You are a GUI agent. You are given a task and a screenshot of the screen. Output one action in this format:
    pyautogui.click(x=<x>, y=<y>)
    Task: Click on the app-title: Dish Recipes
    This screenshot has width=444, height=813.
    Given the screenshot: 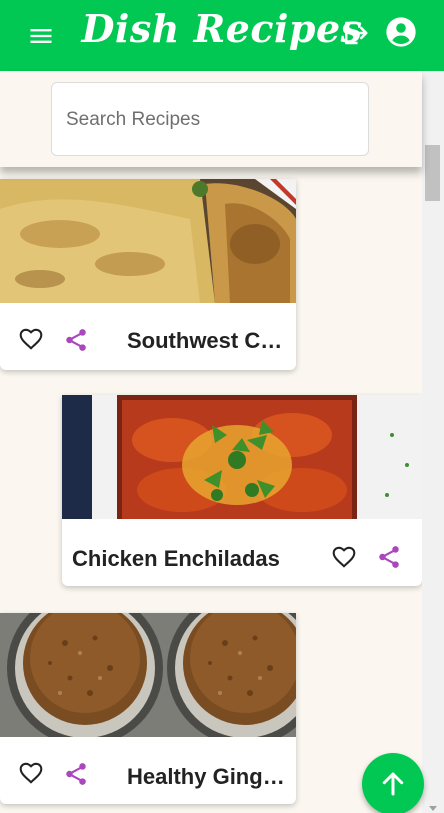 What is the action you would take?
    pyautogui.click(x=222, y=28)
    